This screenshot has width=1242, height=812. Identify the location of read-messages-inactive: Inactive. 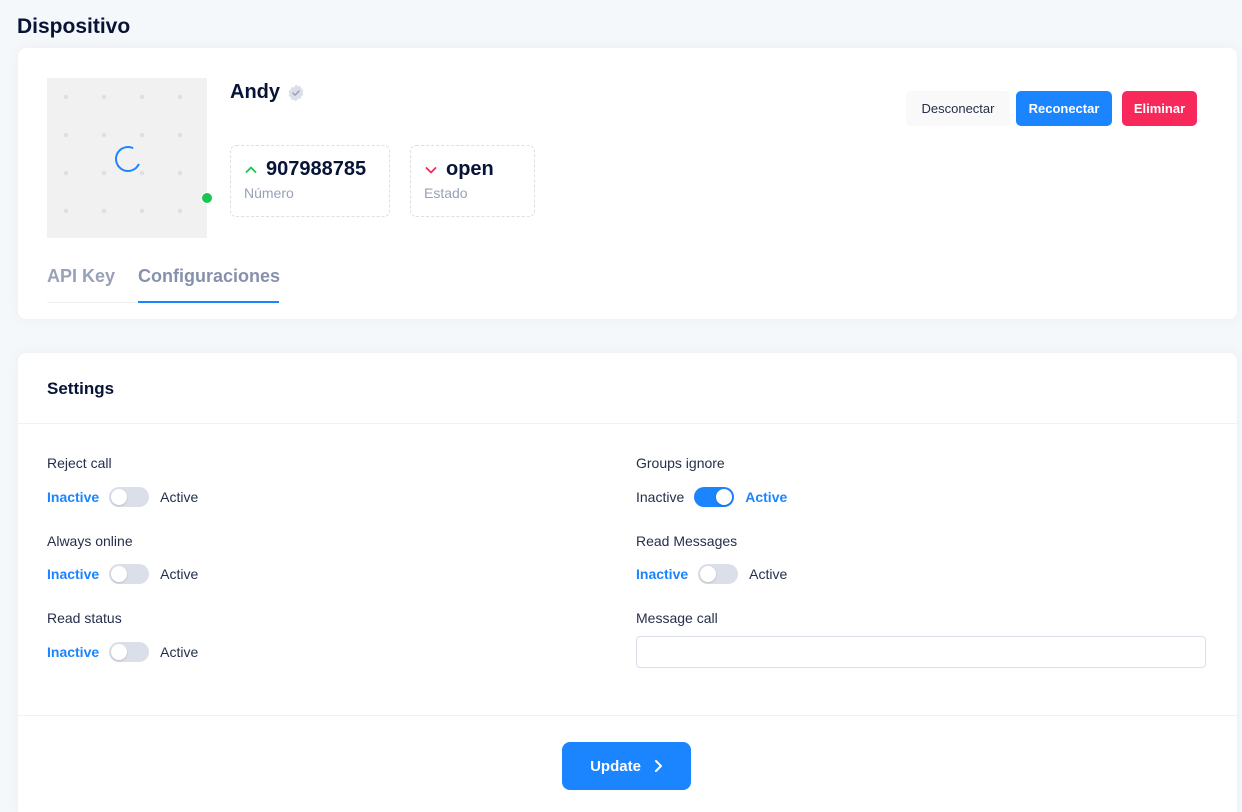
(662, 574).